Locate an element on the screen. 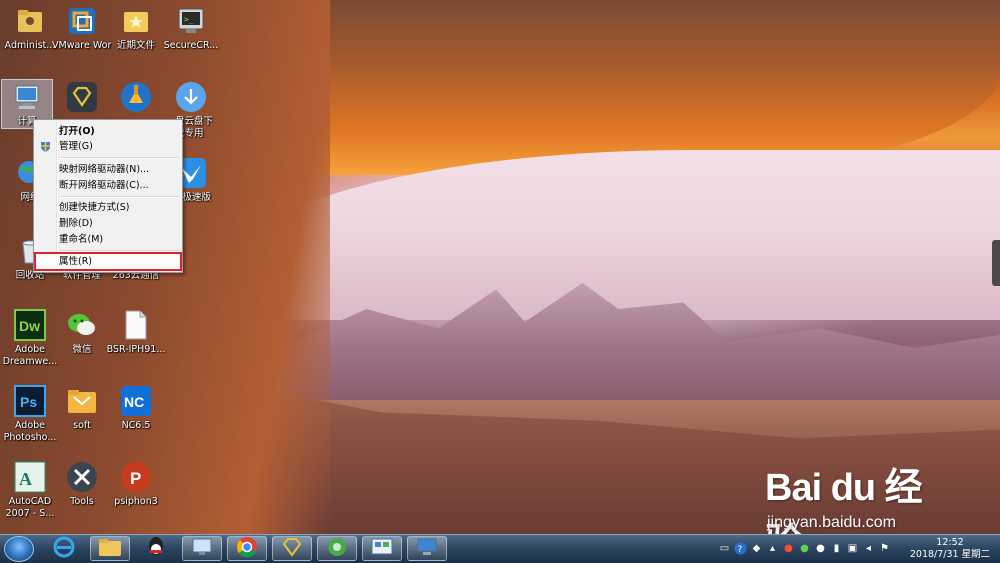 The height and width of the screenshot is (563, 1000). desktop-icon-recent-files: 近期文件 is located at coordinates (136, 28).